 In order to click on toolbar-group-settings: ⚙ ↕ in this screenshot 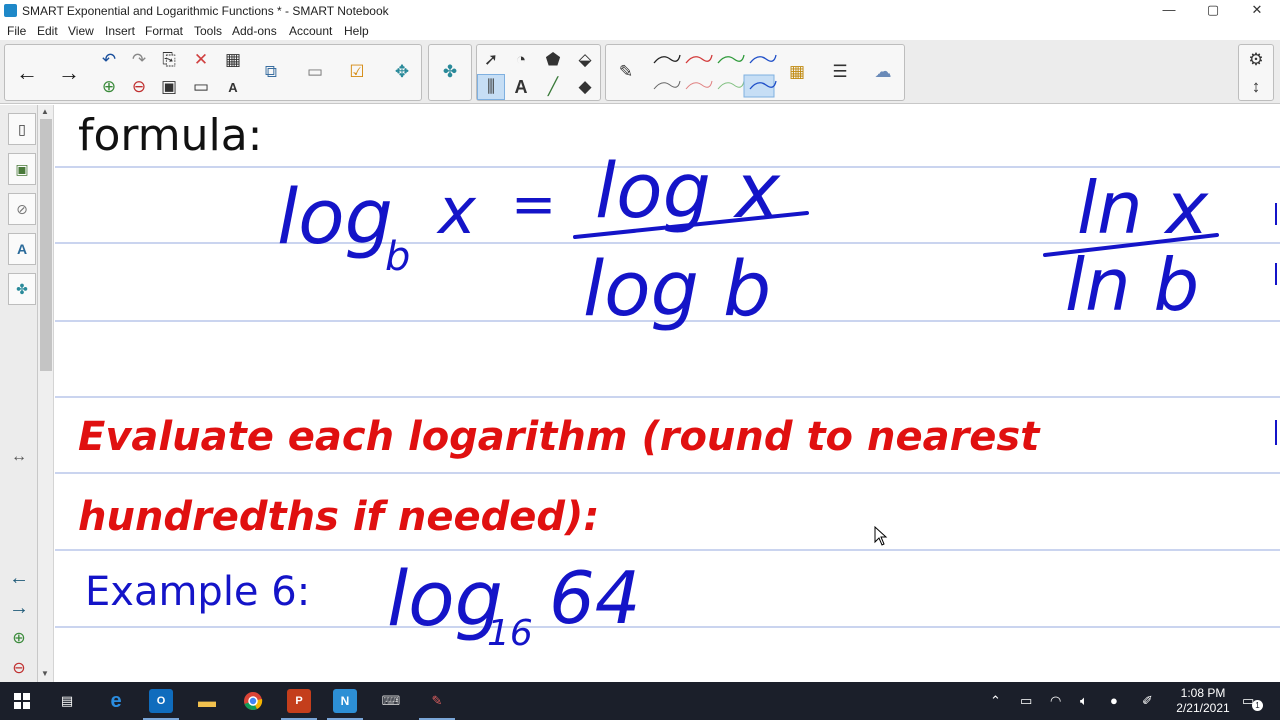, I will do `click(1256, 72)`.